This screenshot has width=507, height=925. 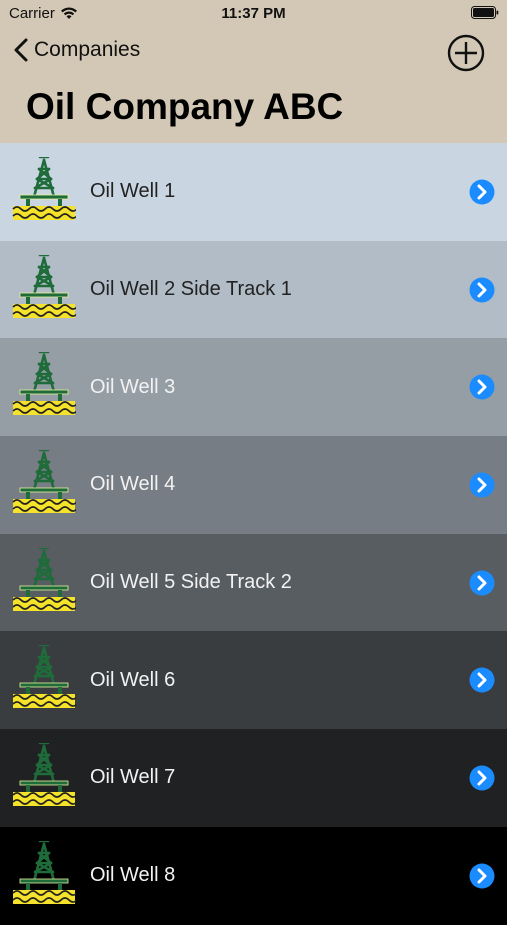 What do you see at coordinates (133, 484) in the screenshot?
I see `well-name: Oil Well 4` at bounding box center [133, 484].